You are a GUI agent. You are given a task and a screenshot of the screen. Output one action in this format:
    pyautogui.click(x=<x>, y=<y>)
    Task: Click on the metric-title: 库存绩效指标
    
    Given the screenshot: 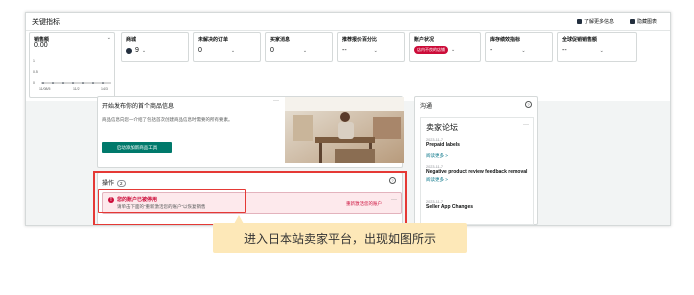 What is the action you would take?
    pyautogui.click(x=505, y=40)
    